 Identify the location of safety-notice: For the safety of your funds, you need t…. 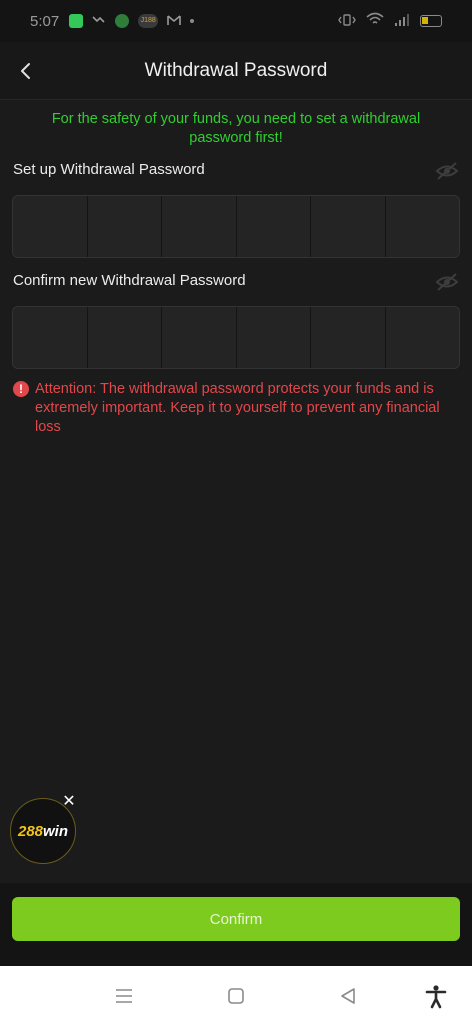
(236, 128).